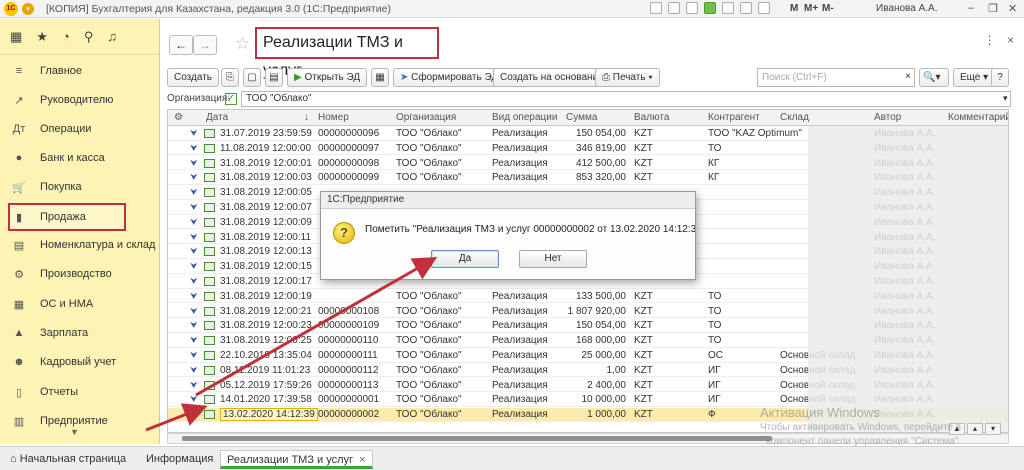 The height and width of the screenshot is (470, 1024). Describe the element at coordinates (887, 117) in the screenshot. I see `col-author: Автор` at that location.